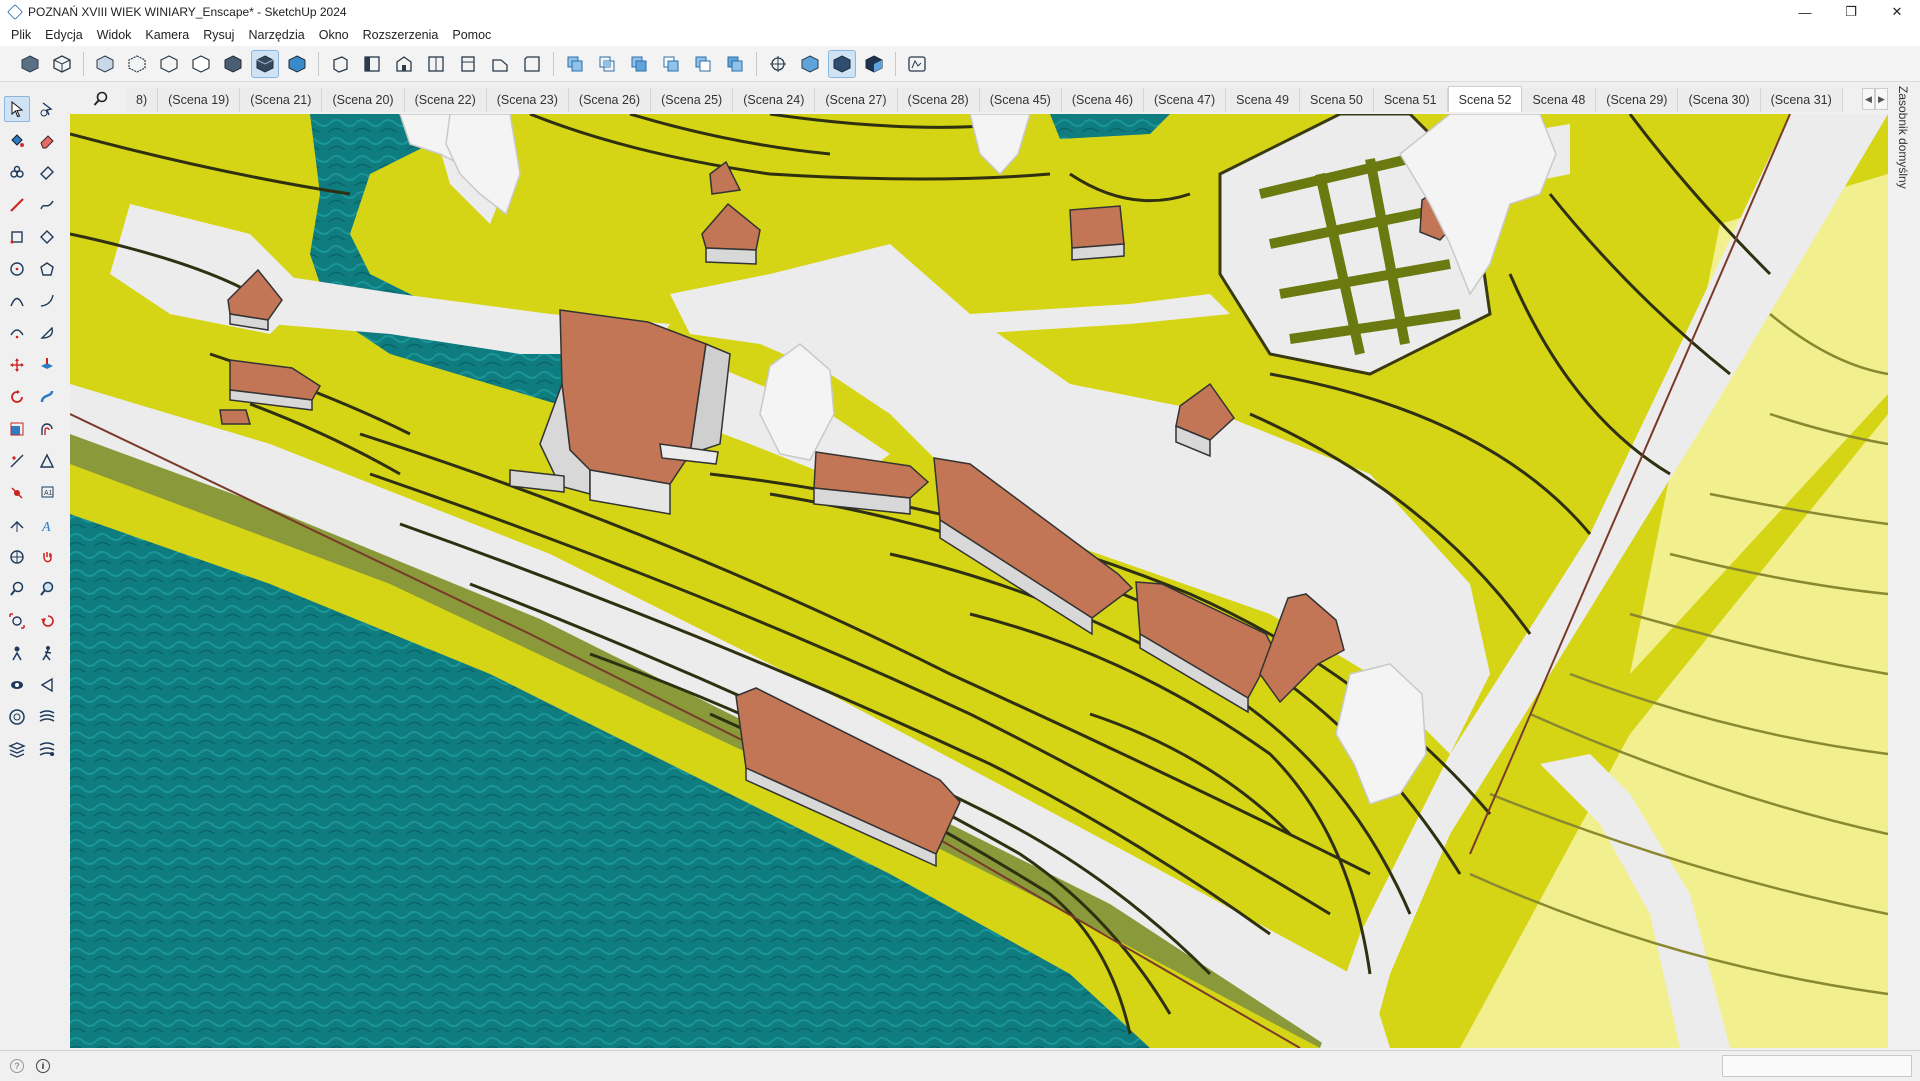 This screenshot has height=1081, width=1920. I want to click on two-point-arc-icon, so click(47, 301).